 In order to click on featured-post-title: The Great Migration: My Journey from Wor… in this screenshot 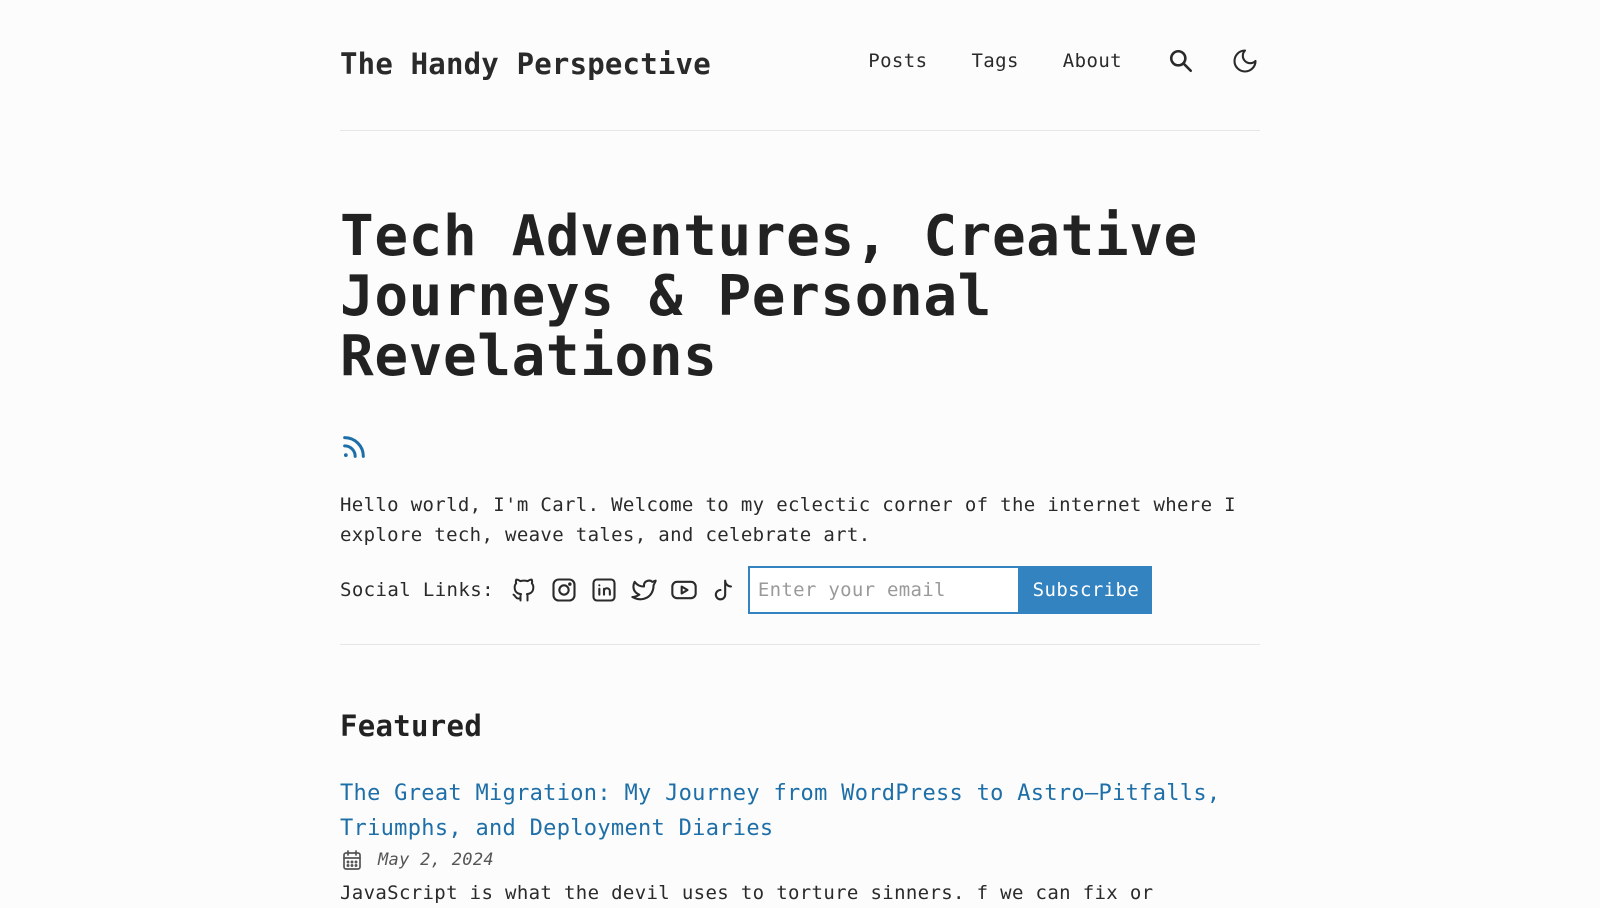, I will do `click(800, 811)`.